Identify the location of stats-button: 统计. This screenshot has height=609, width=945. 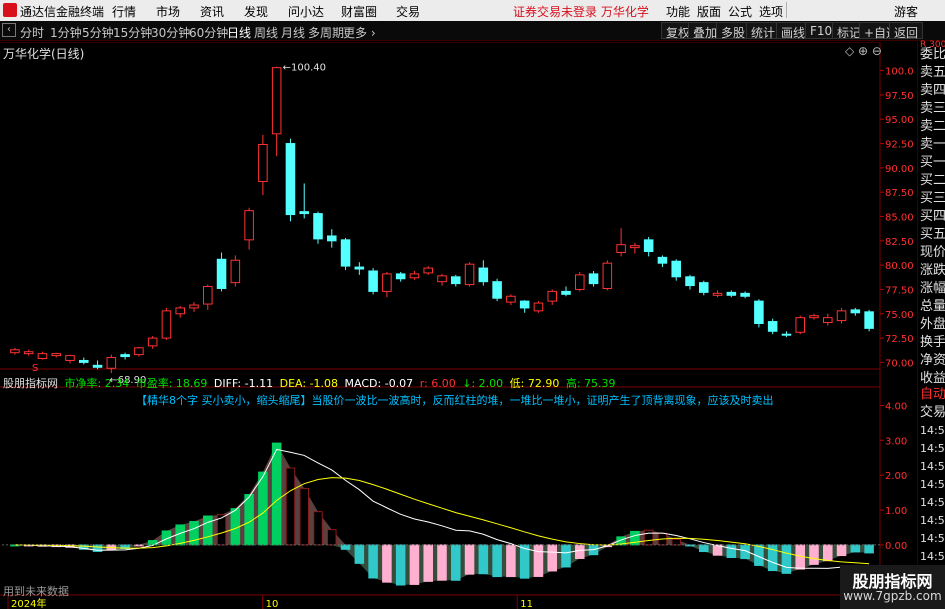
(763, 31).